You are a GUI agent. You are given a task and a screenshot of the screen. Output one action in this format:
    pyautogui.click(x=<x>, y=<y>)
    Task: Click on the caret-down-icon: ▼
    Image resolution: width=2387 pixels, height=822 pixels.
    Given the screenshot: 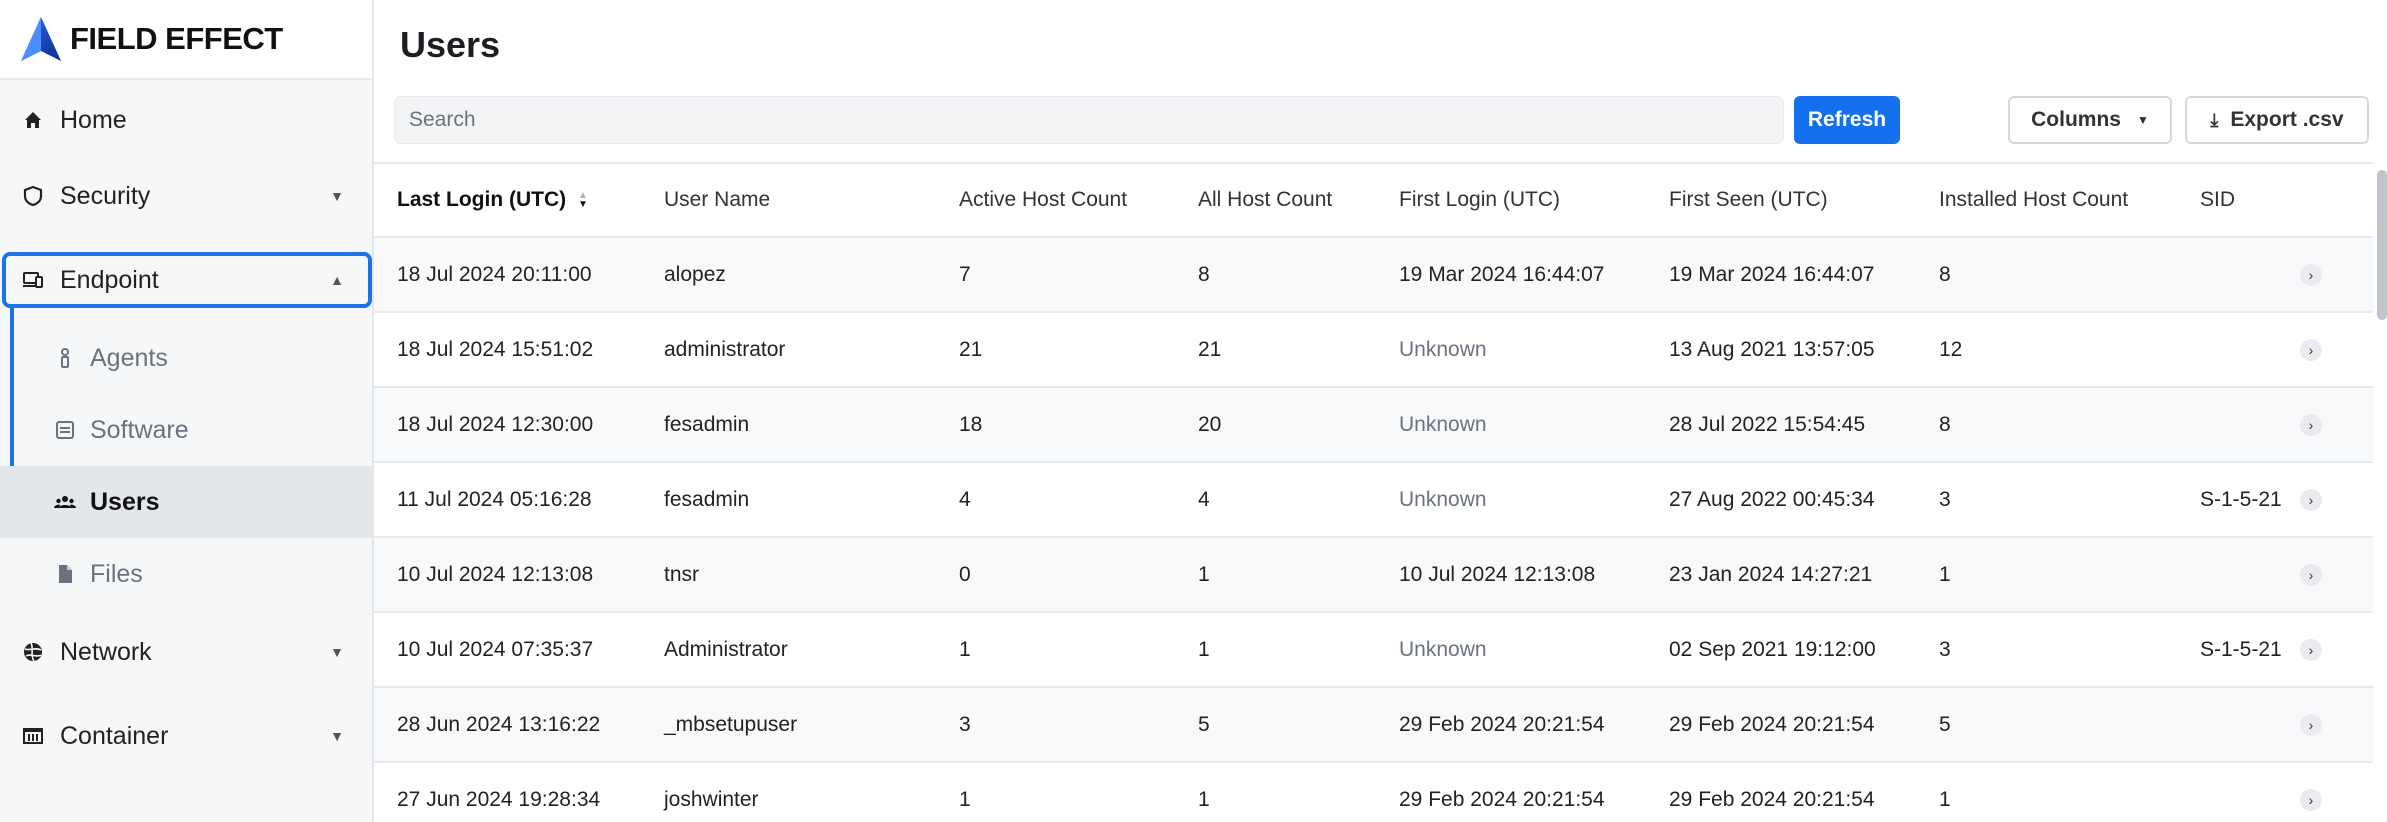 What is the action you would take?
    pyautogui.click(x=2142, y=120)
    